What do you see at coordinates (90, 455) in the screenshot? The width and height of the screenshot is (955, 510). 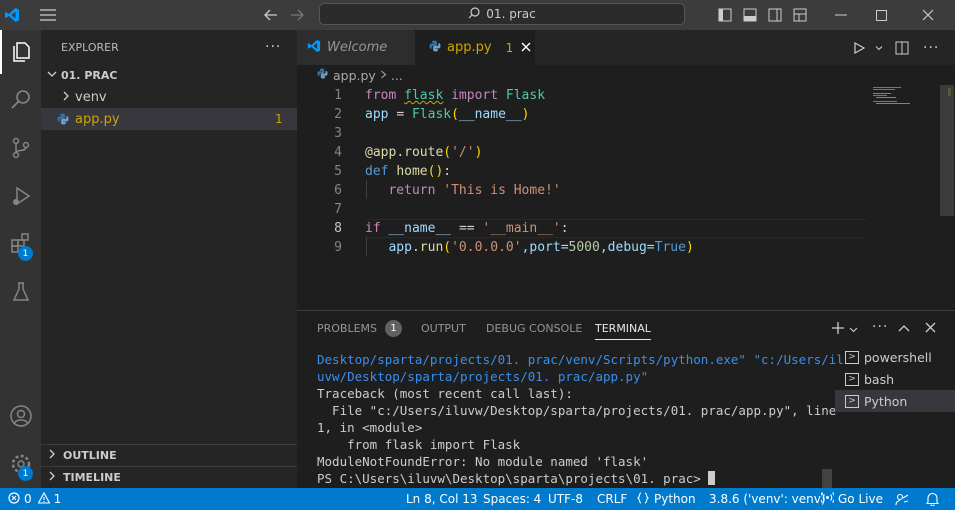 I see `outline-title: OUTLINE` at bounding box center [90, 455].